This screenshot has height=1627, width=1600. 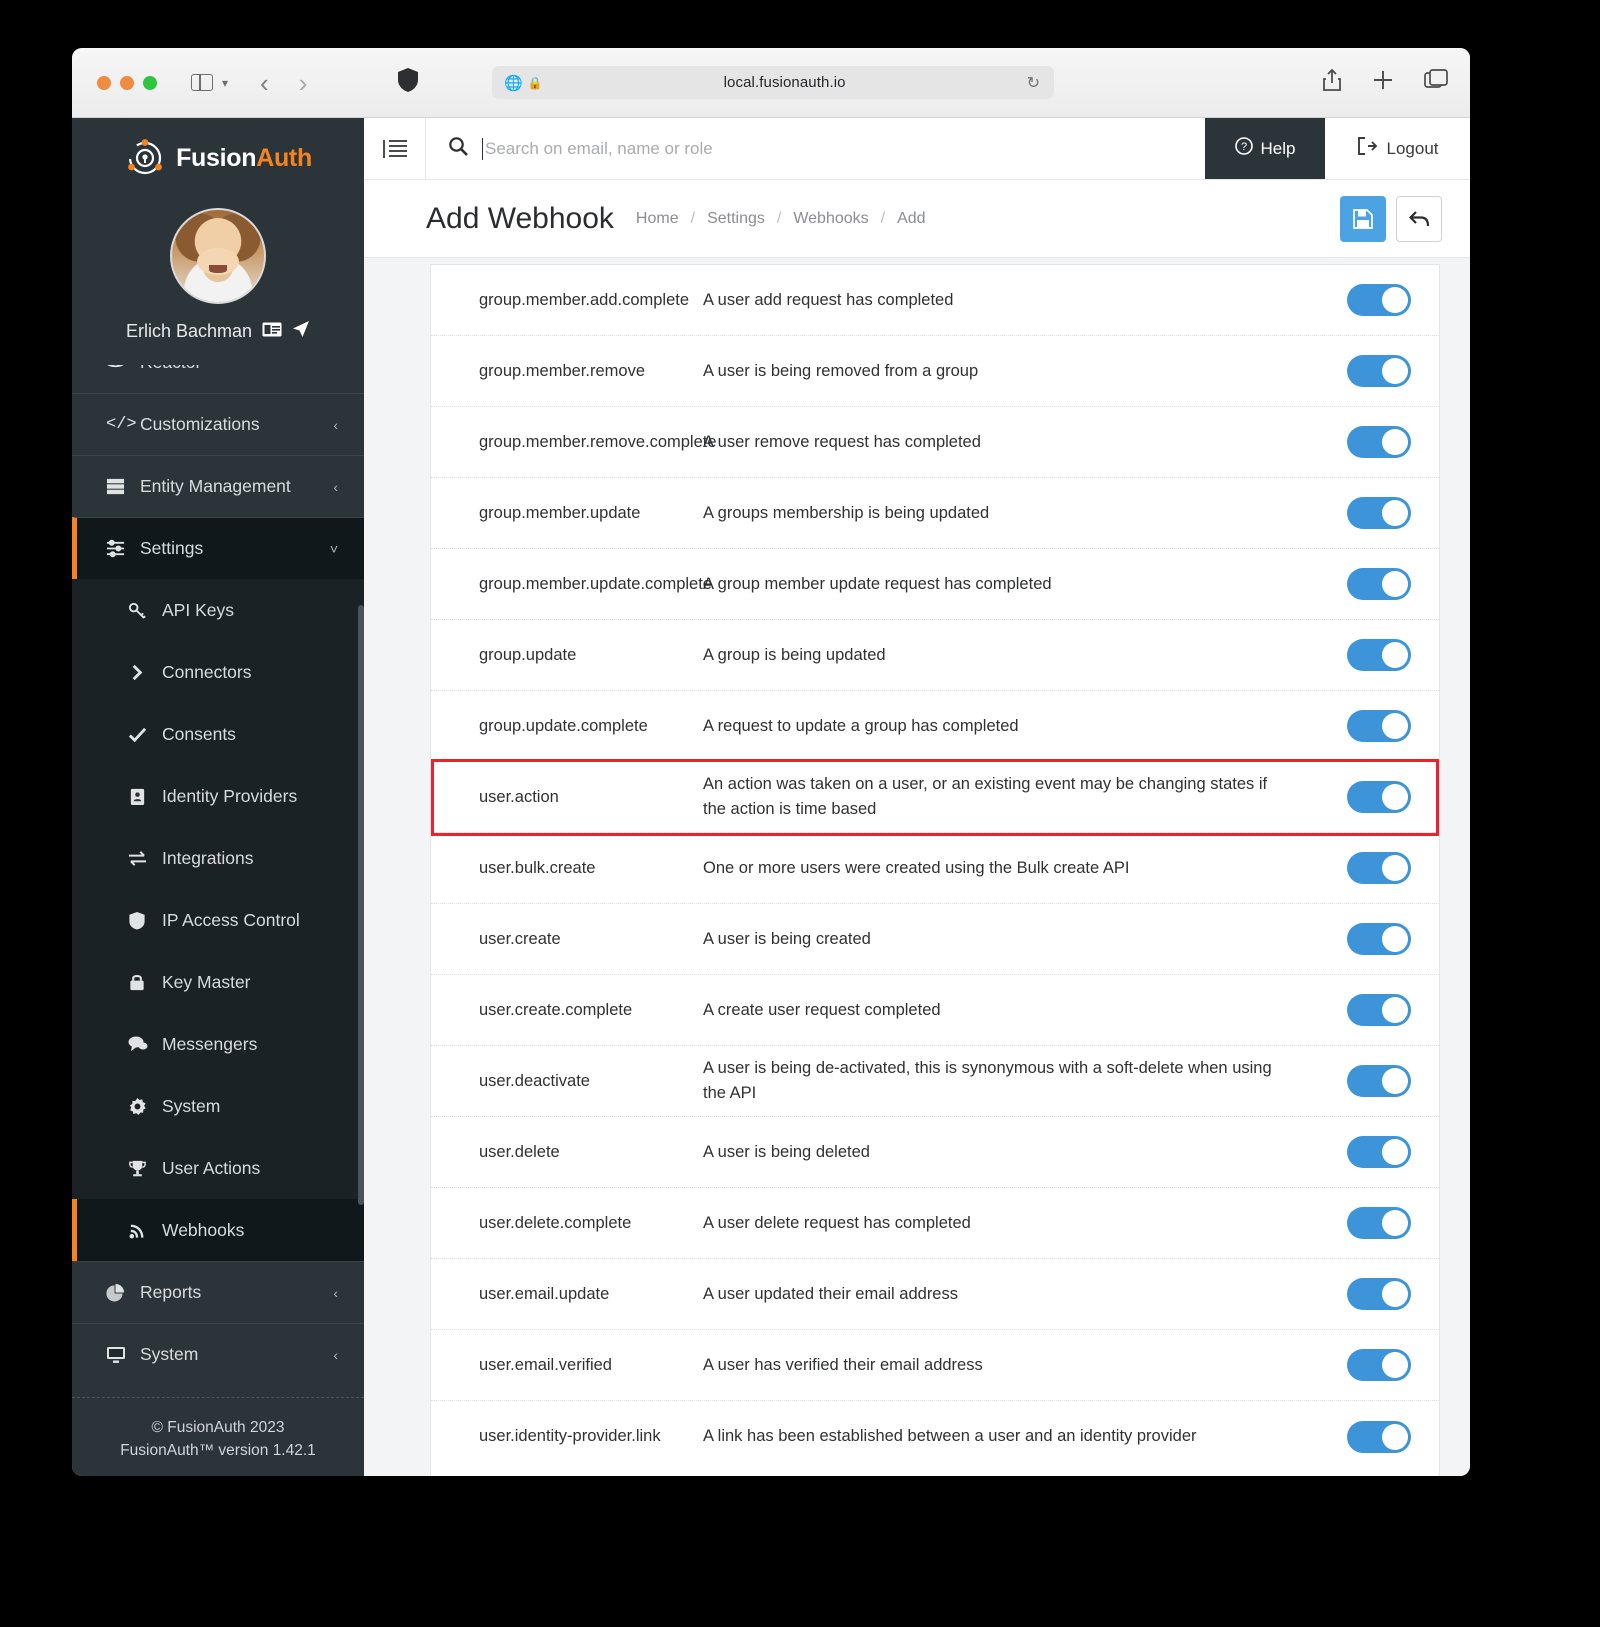 I want to click on sidebar-item-settings: Settings ˅, so click(x=218, y=548).